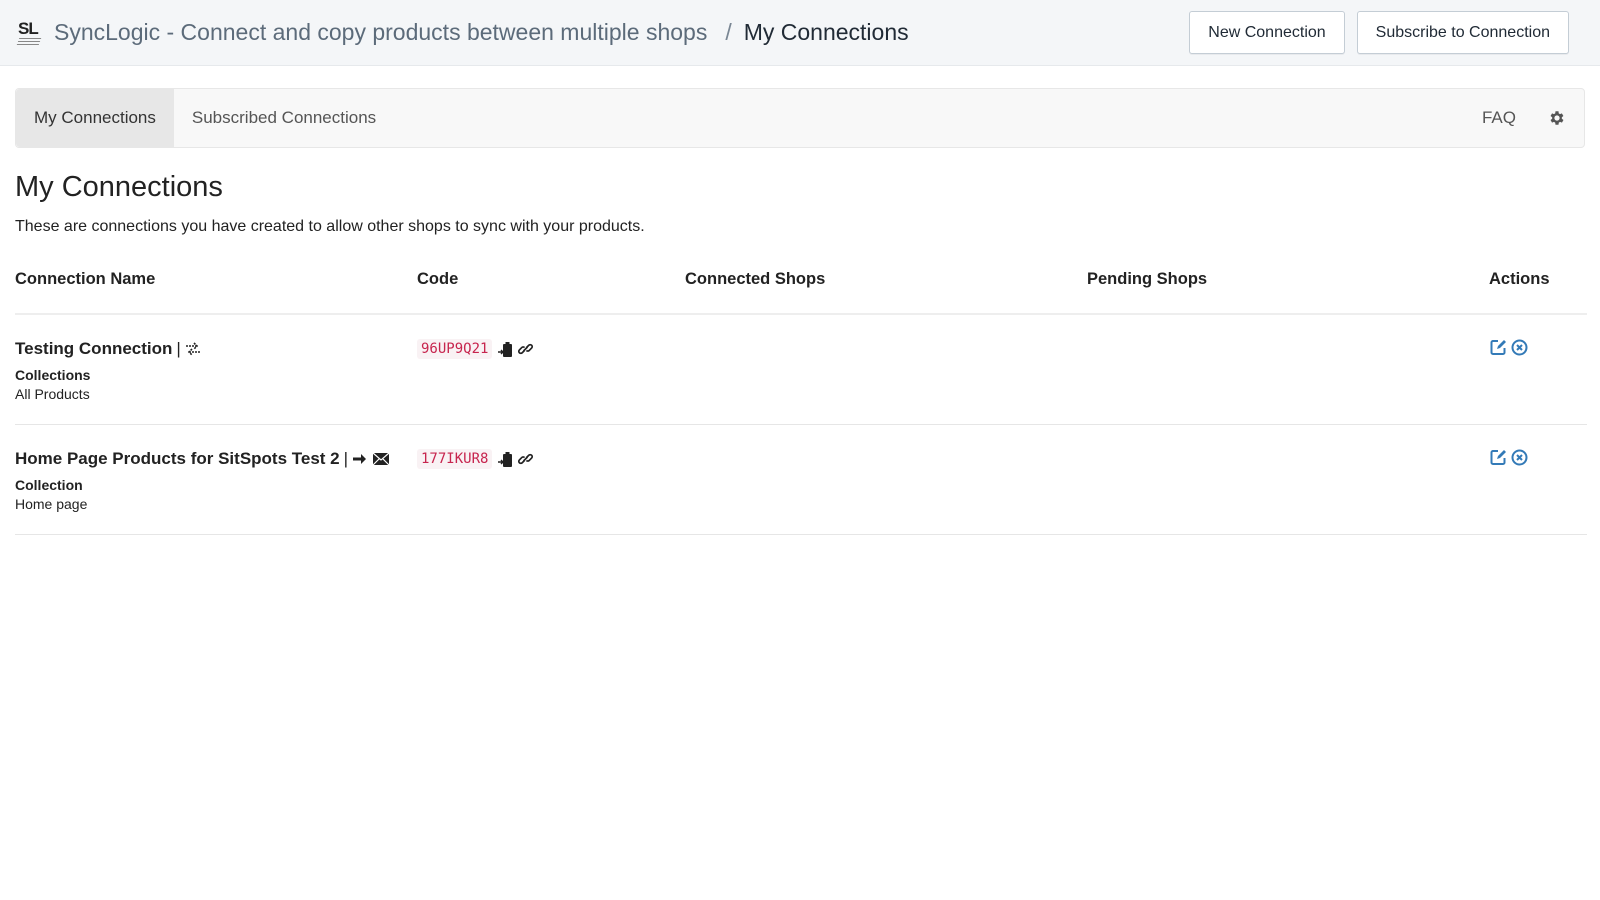  Describe the element at coordinates (216, 349) in the screenshot. I see `connection-title: Testing Connection |` at that location.